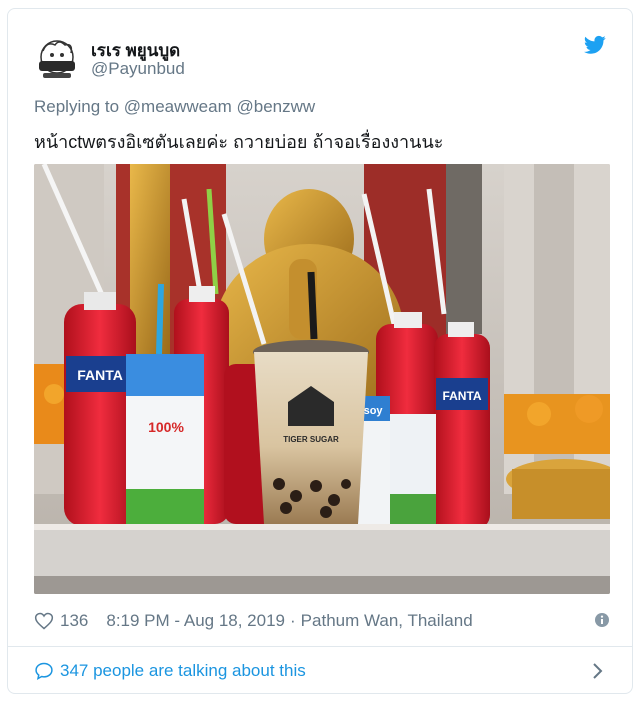  What do you see at coordinates (602, 620) in the screenshot?
I see `info-icon` at bounding box center [602, 620].